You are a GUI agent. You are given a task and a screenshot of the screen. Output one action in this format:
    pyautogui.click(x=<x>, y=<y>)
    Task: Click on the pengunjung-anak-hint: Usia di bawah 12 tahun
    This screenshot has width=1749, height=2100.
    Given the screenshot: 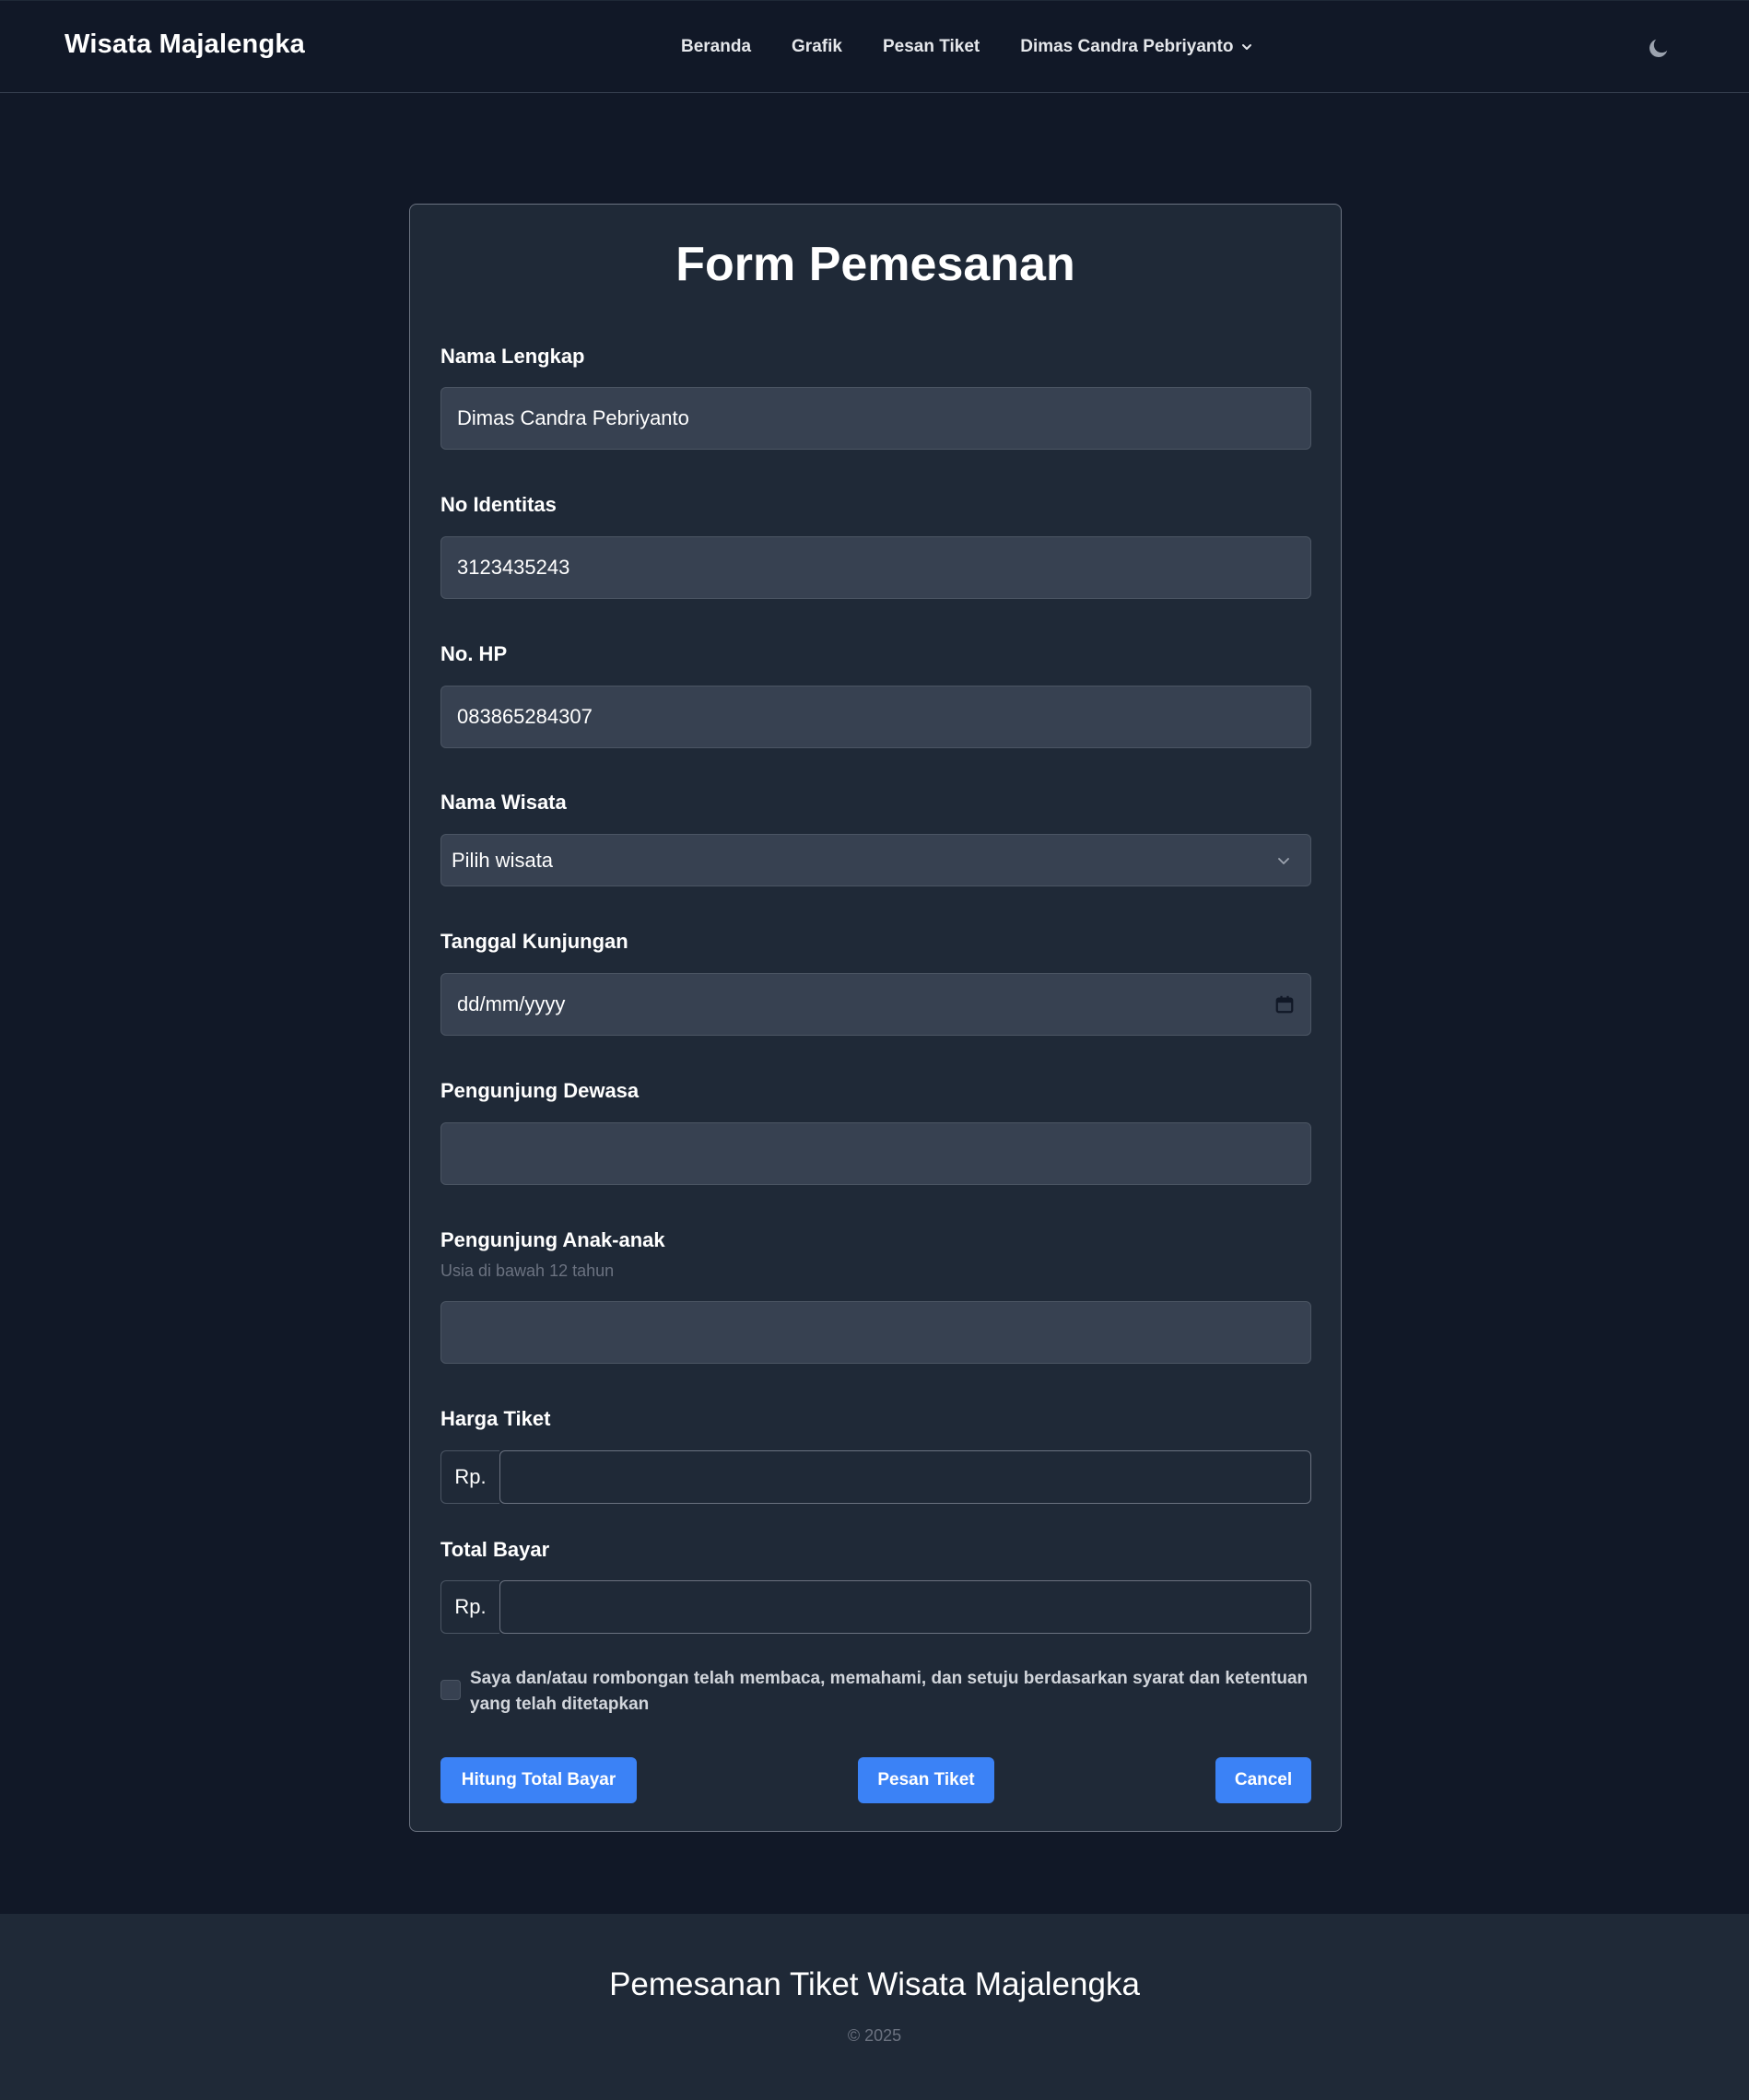 What is the action you would take?
    pyautogui.click(x=527, y=1270)
    